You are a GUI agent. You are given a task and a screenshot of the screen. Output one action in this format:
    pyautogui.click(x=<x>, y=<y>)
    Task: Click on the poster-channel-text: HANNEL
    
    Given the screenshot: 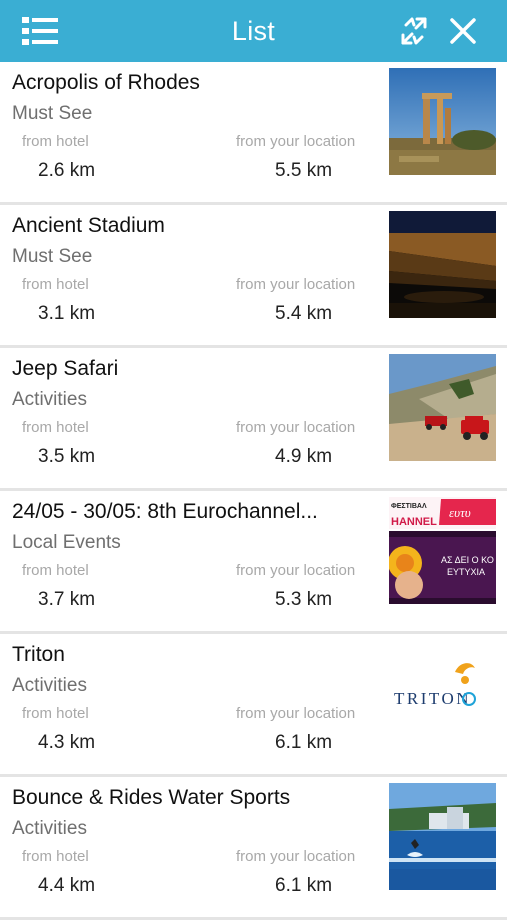 What is the action you would take?
    pyautogui.click(x=414, y=522)
    